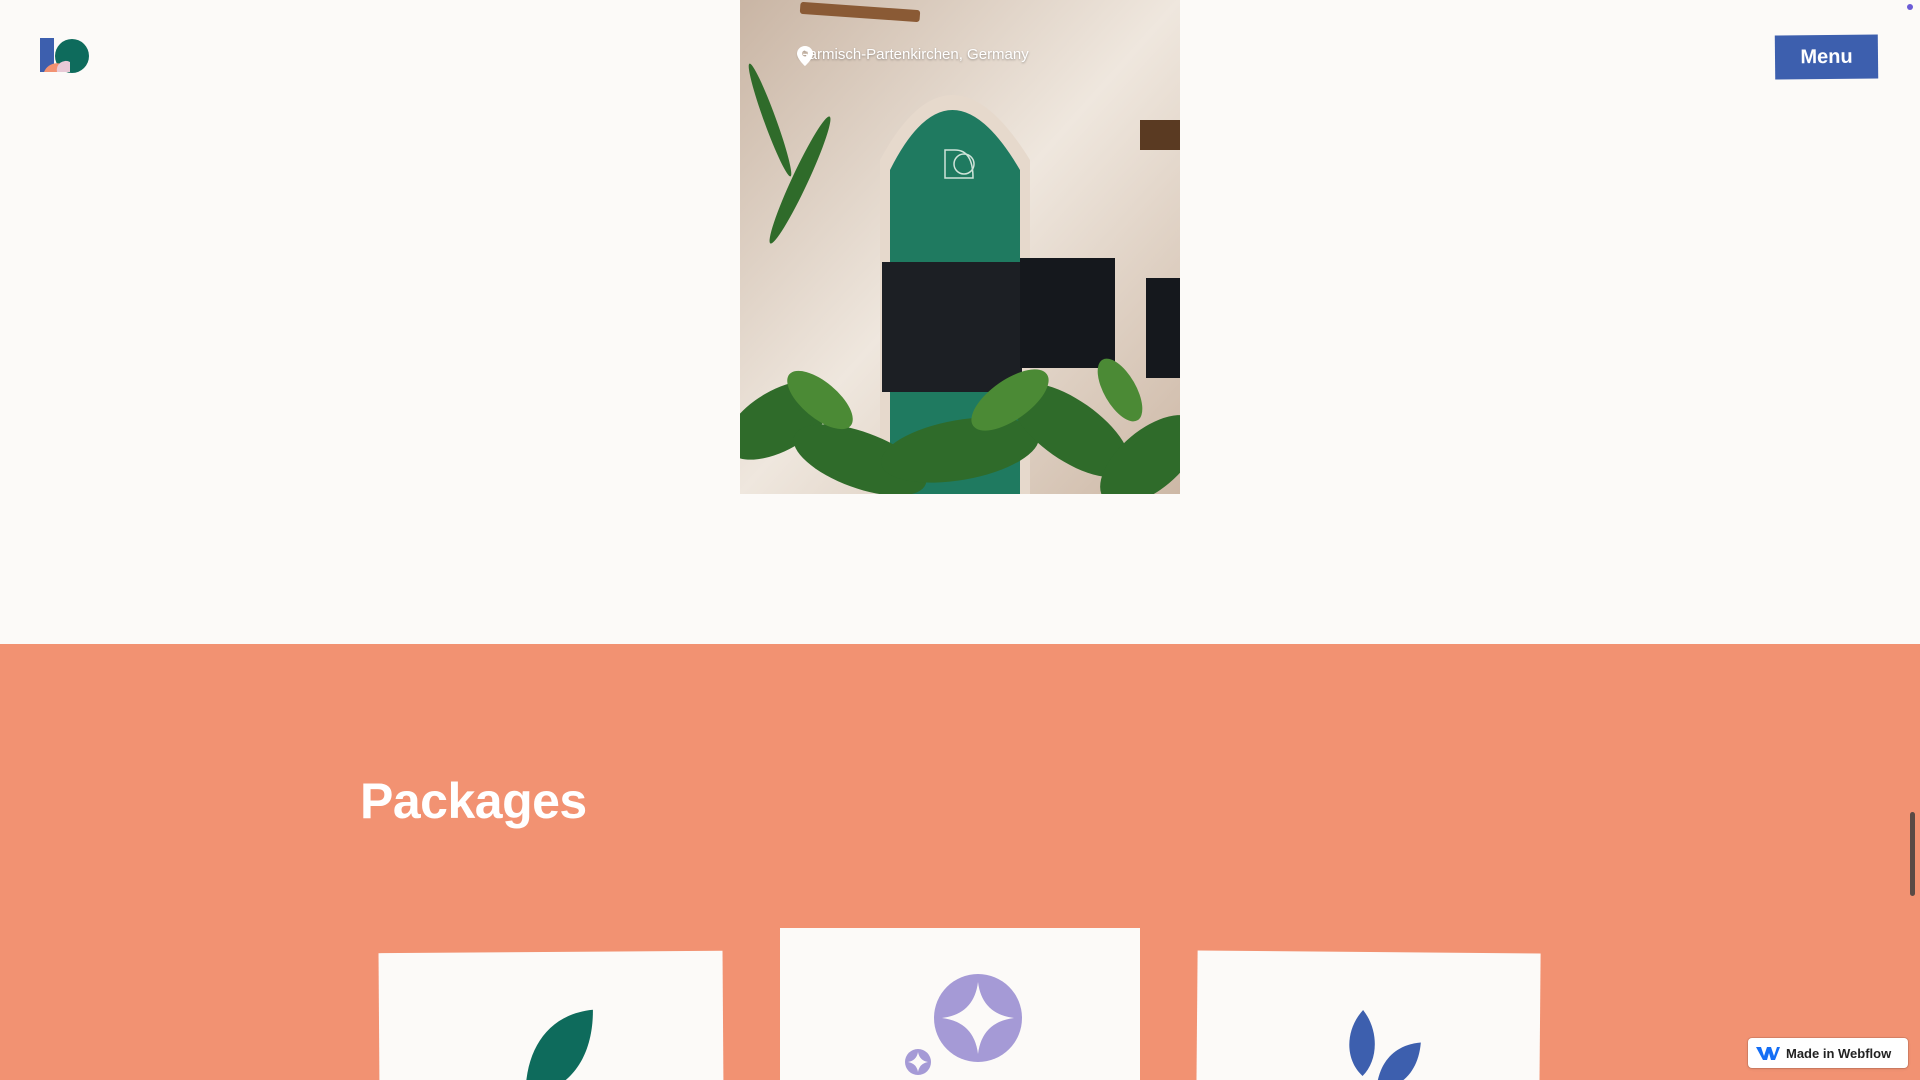  What do you see at coordinates (963, 1024) in the screenshot?
I see `sparkle-star-icon` at bounding box center [963, 1024].